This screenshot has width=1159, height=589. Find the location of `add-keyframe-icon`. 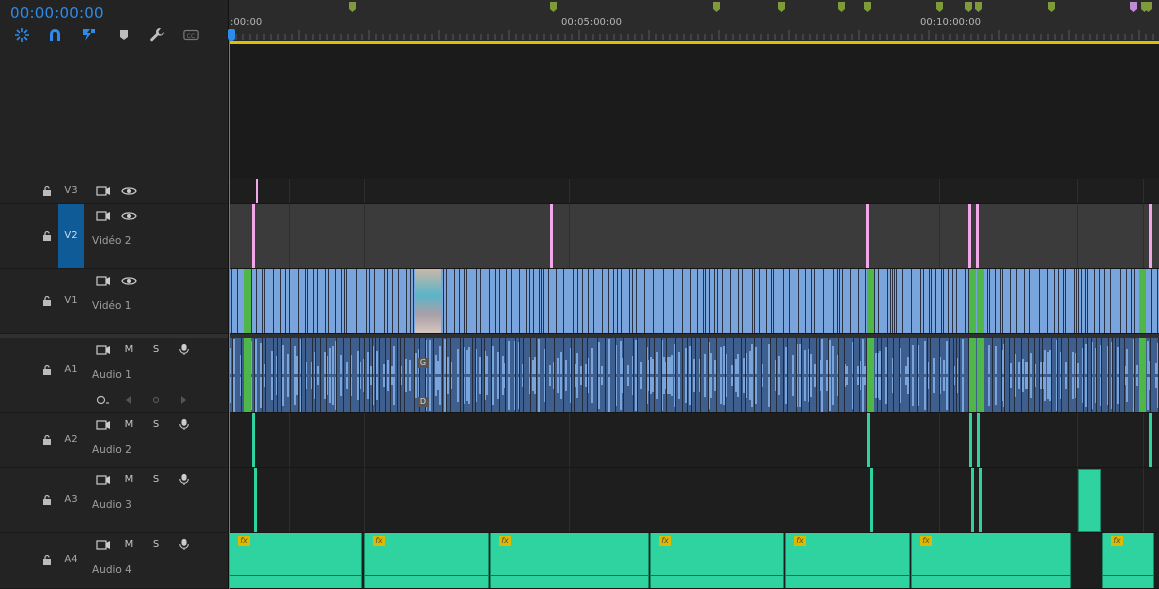

add-keyframe-icon is located at coordinates (156, 400).